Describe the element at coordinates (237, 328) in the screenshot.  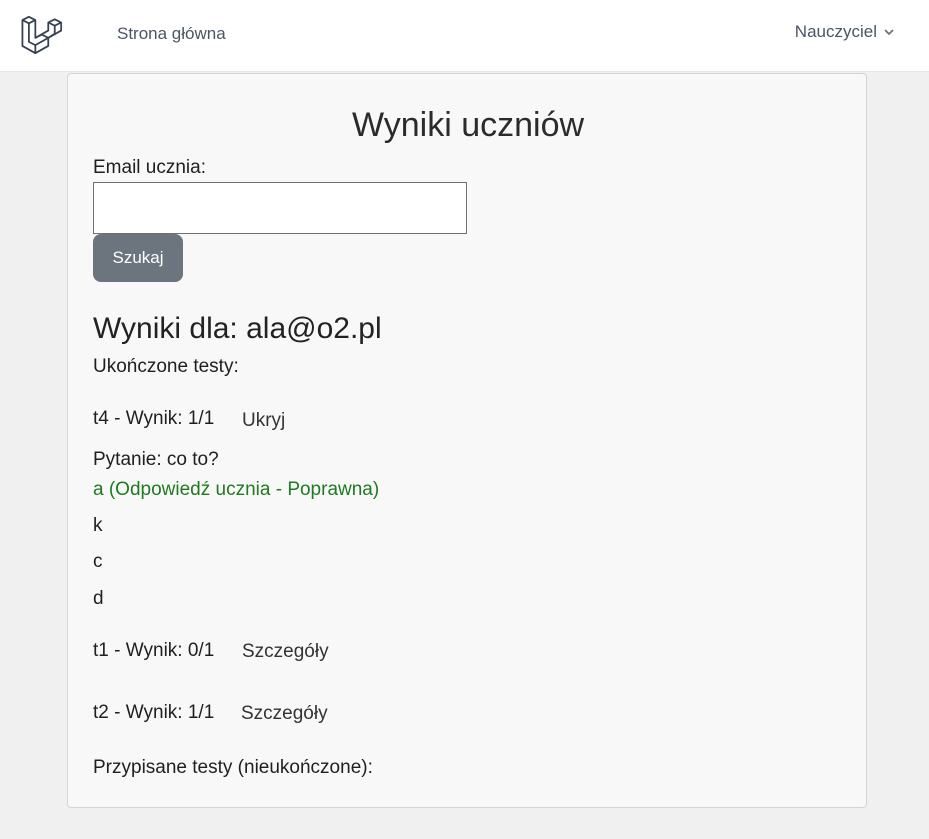
I see `results-heading: Wyniki dla: ala@o2.pl` at that location.